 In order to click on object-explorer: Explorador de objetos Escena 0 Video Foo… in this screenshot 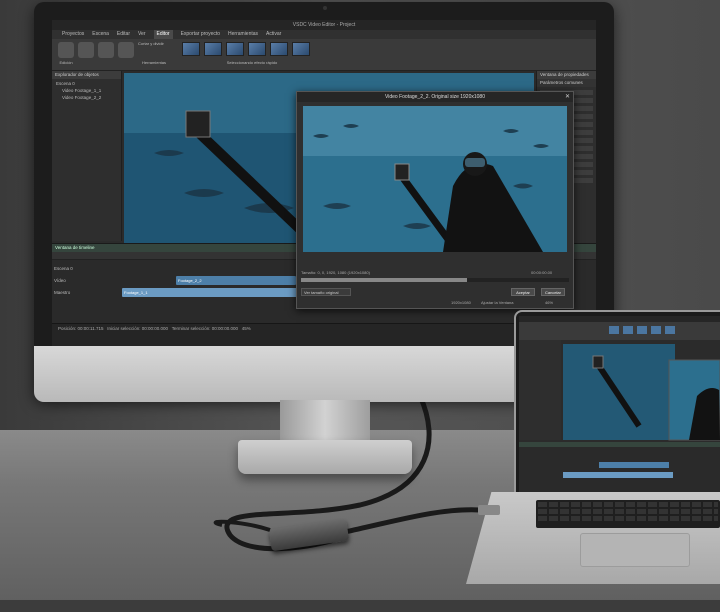, I will do `click(87, 156)`.